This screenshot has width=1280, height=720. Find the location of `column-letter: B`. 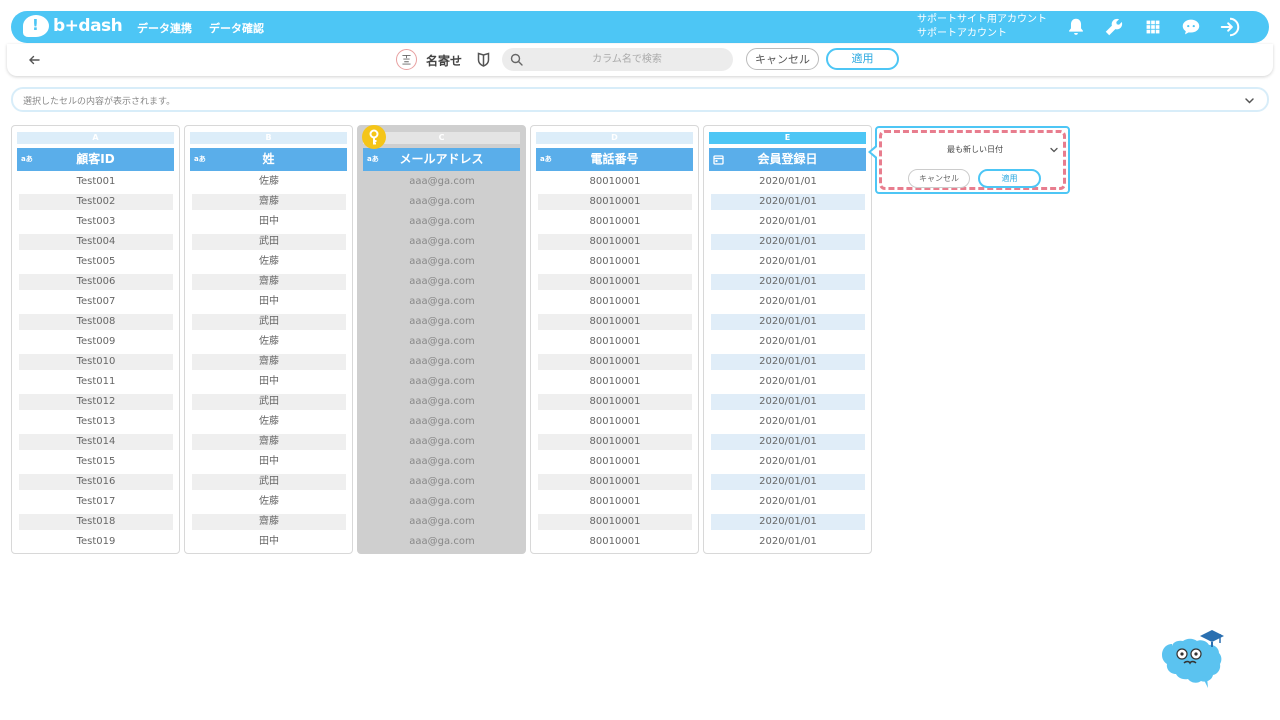

column-letter: B is located at coordinates (268, 138).